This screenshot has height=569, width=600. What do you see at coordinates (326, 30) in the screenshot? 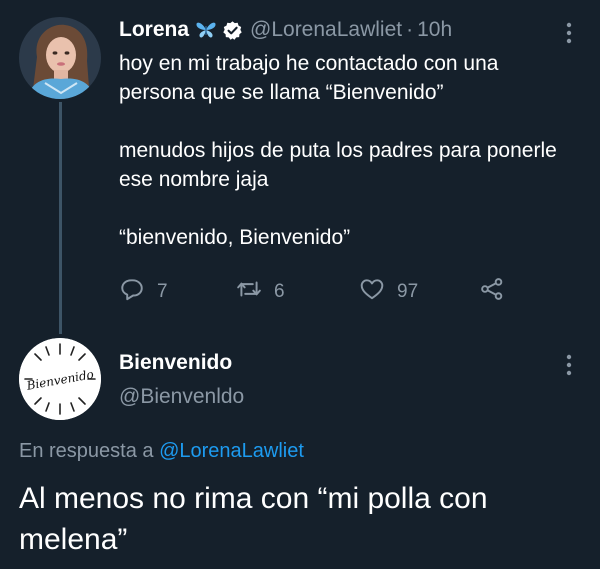
I see `author-handle: @LorenaLawliet` at bounding box center [326, 30].